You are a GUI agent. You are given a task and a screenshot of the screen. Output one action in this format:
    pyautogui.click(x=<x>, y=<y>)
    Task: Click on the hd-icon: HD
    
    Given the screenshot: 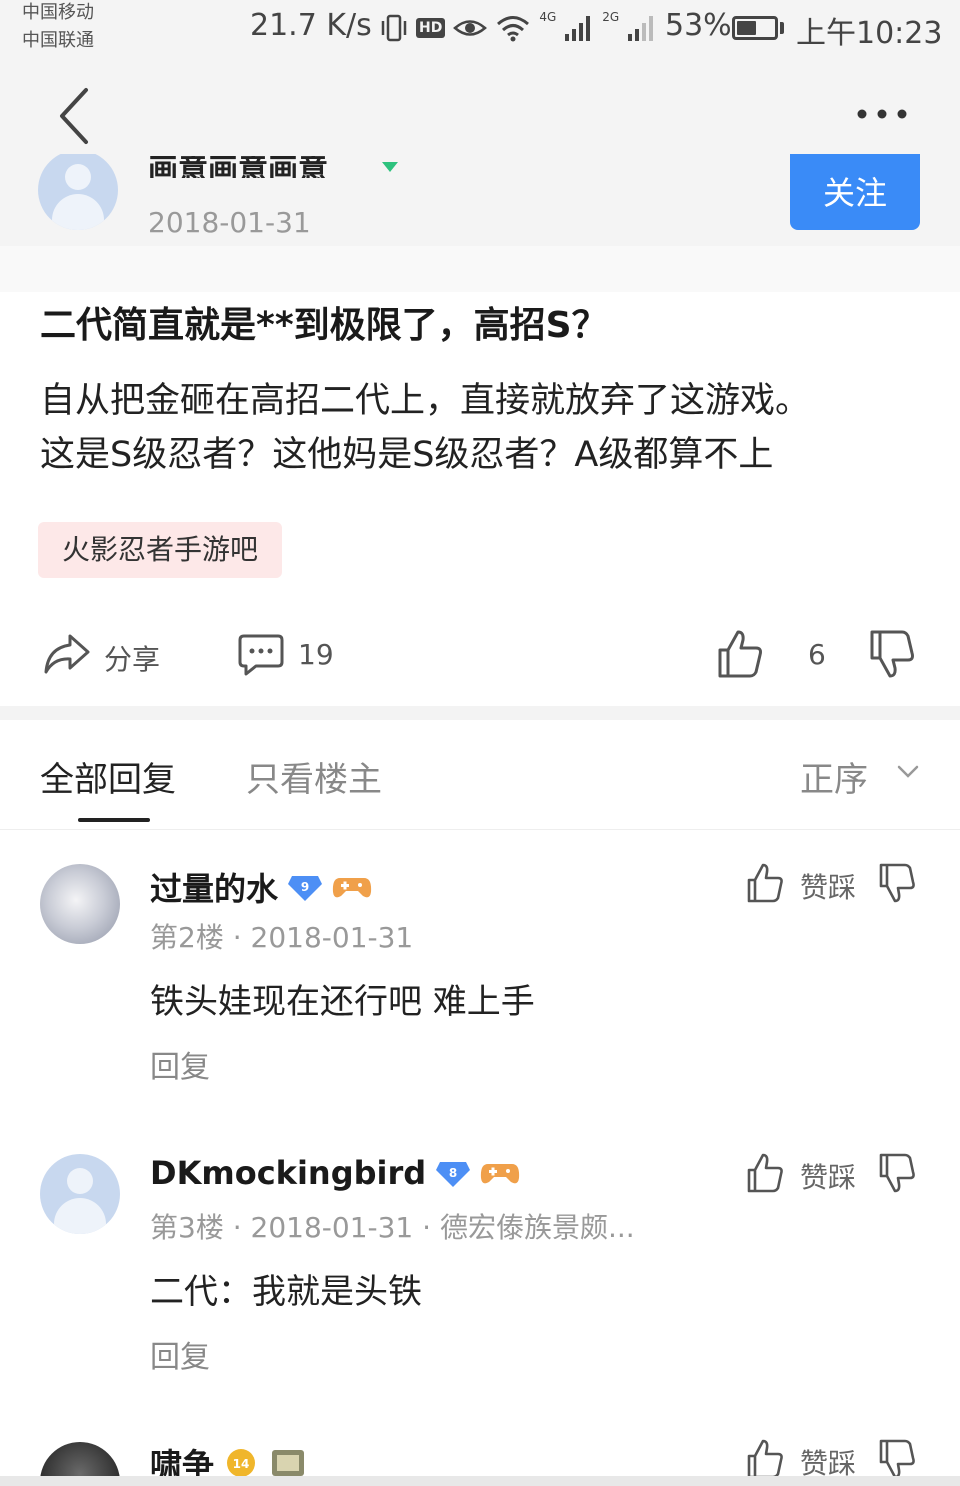 What is the action you would take?
    pyautogui.click(x=431, y=28)
    